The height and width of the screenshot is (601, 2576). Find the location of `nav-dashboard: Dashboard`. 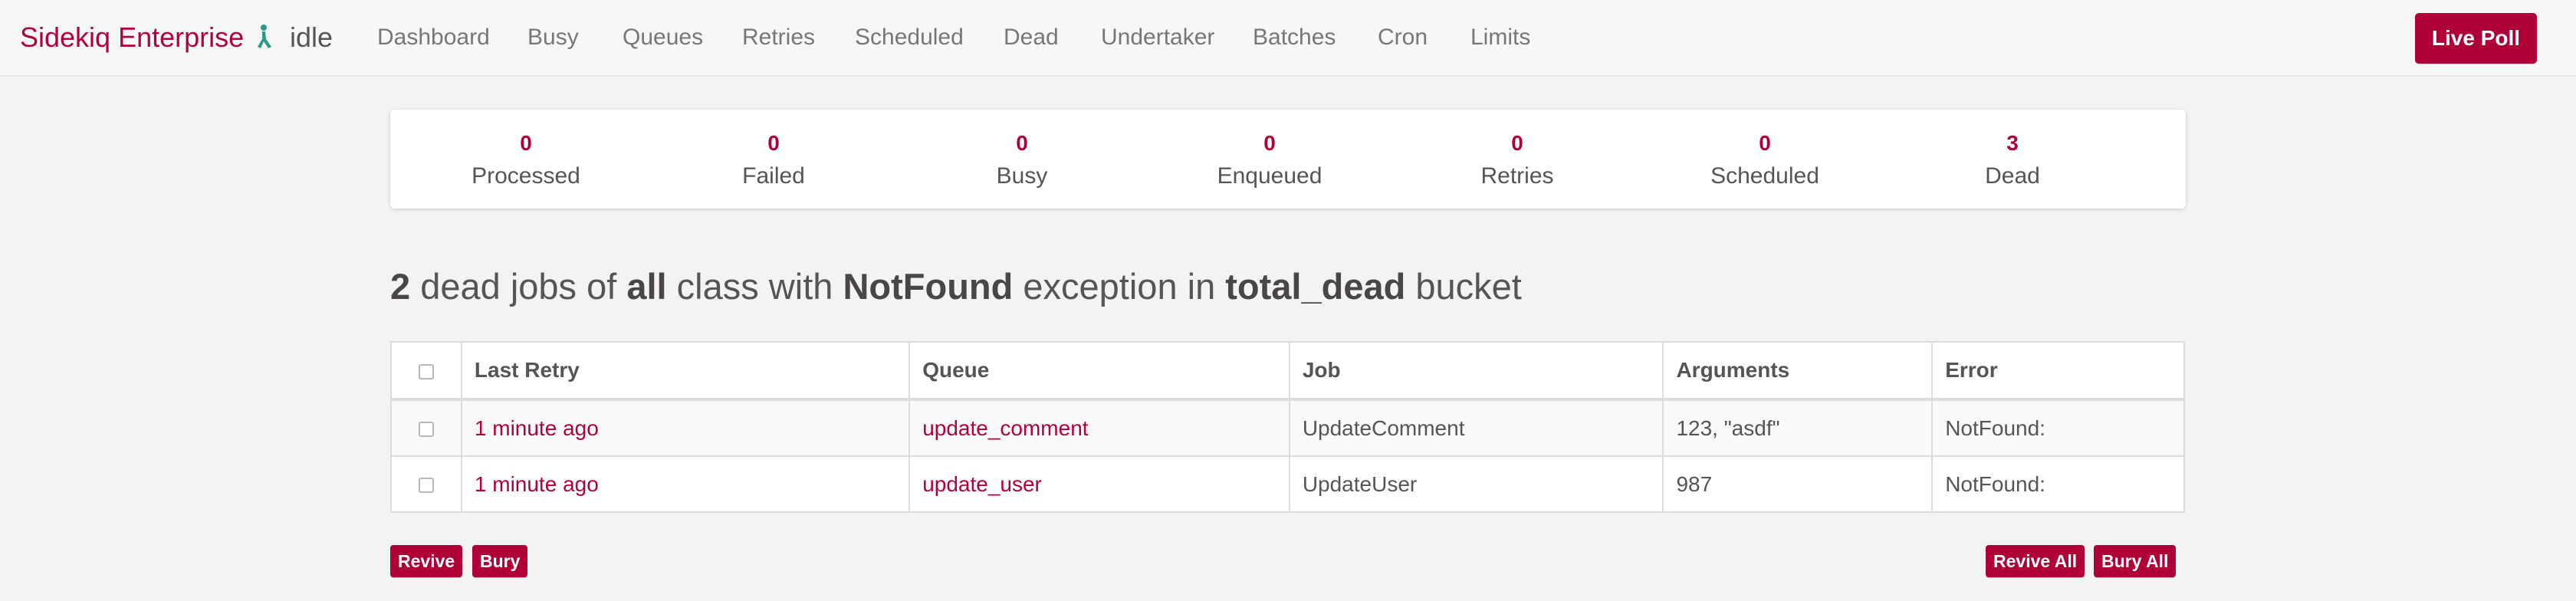

nav-dashboard: Dashboard is located at coordinates (433, 38).